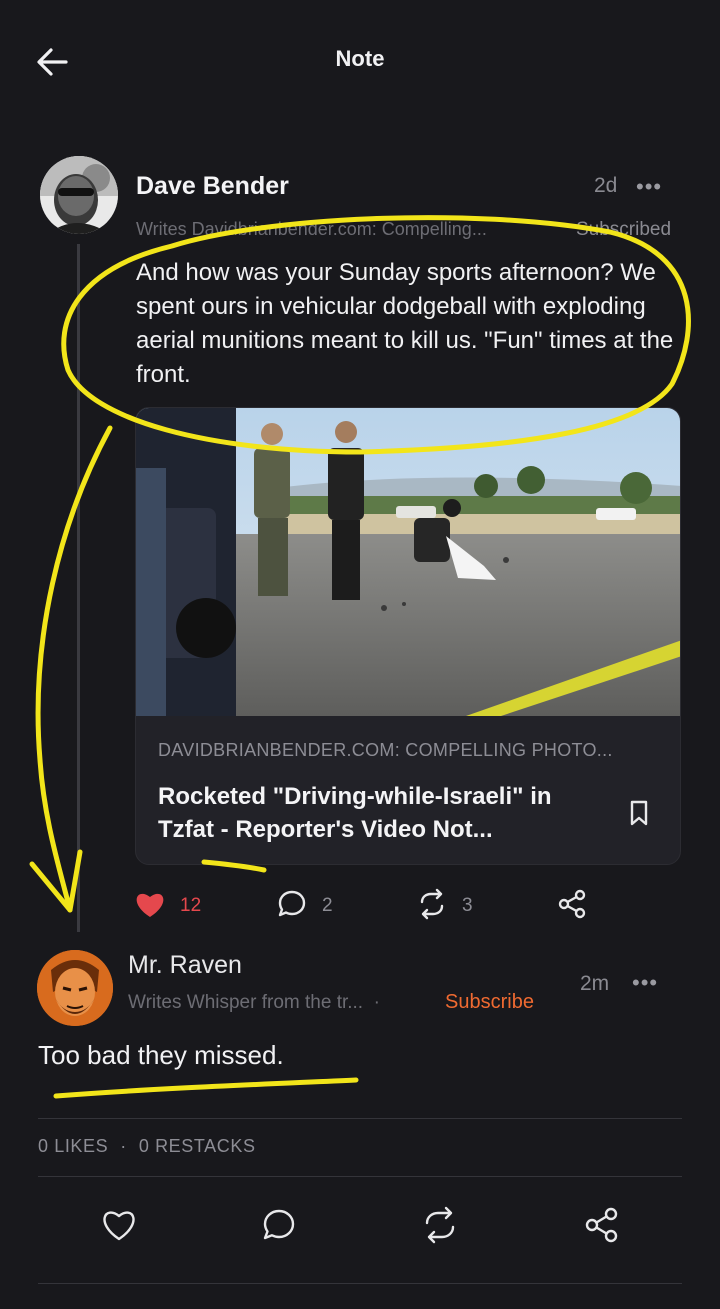 The width and height of the screenshot is (720, 1309). What do you see at coordinates (467, 905) in the screenshot?
I see `restack-count: 3` at bounding box center [467, 905].